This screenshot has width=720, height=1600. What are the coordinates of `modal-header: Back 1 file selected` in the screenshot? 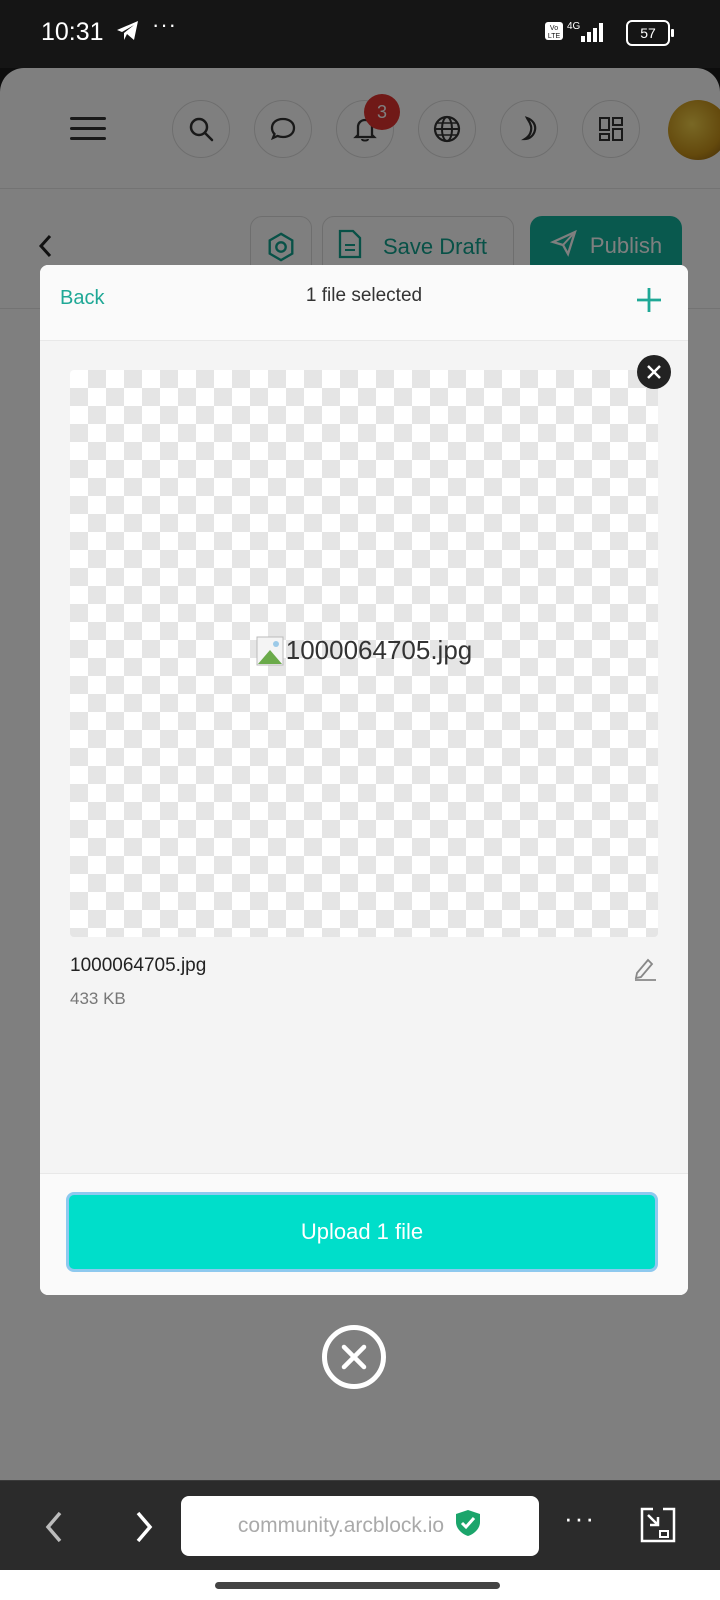 It's located at (364, 303).